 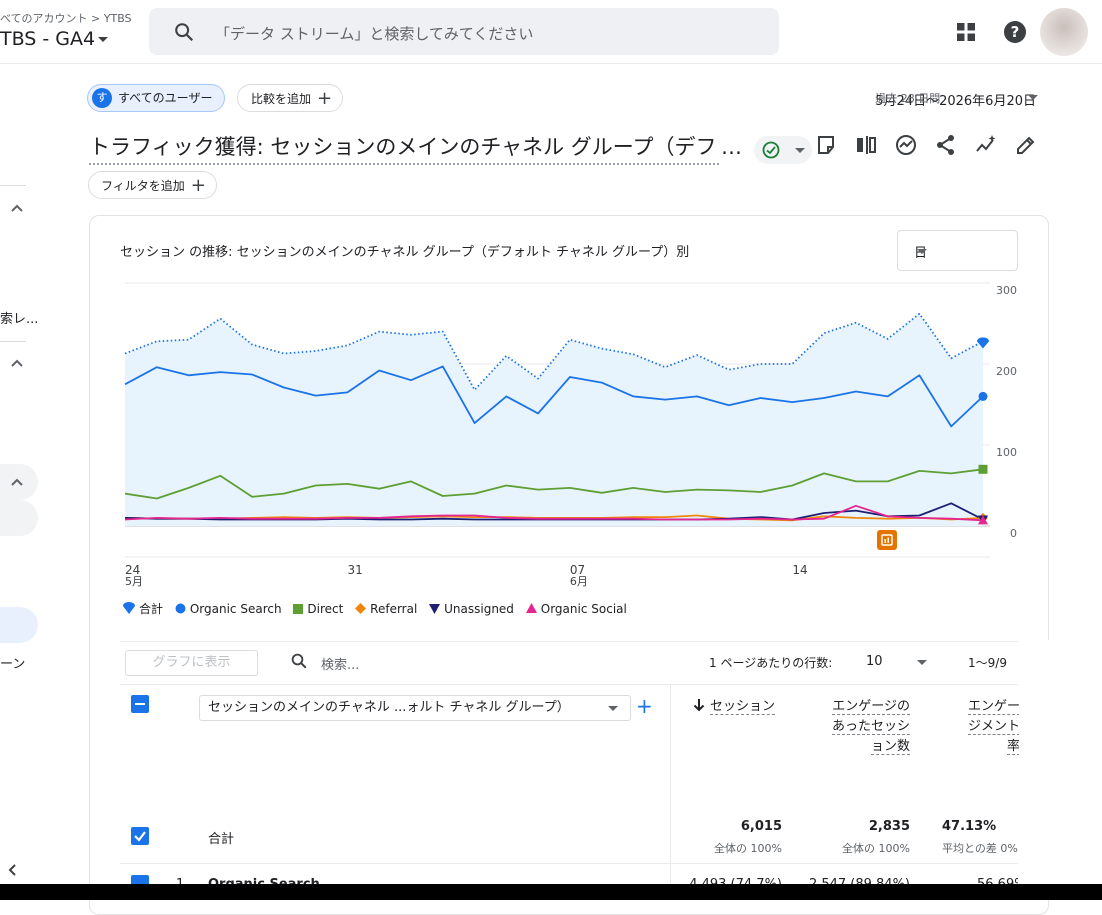 I want to click on col-header-engagement-rate: エンゲー ジメント 率, so click(x=993, y=727).